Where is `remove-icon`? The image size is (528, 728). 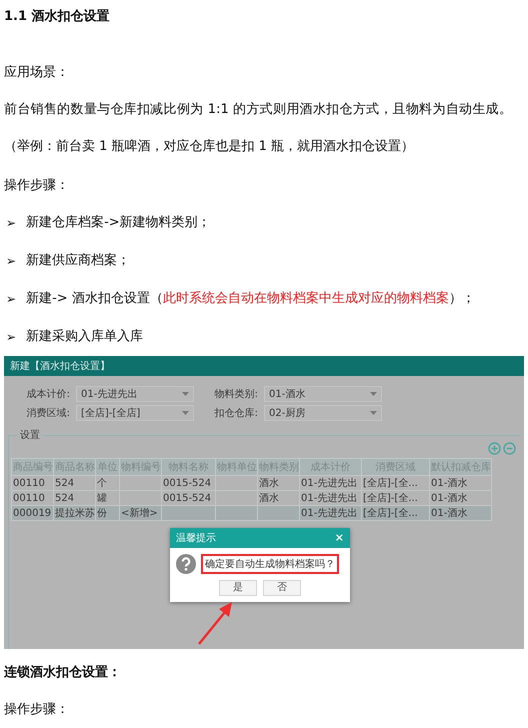
remove-icon is located at coordinates (509, 448).